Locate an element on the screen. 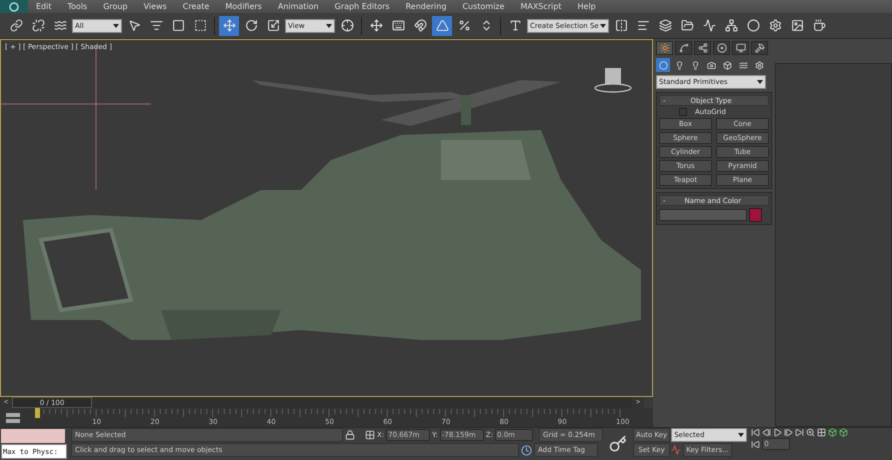 The width and height of the screenshot is (892, 460). previous-frame-icon is located at coordinates (767, 432).